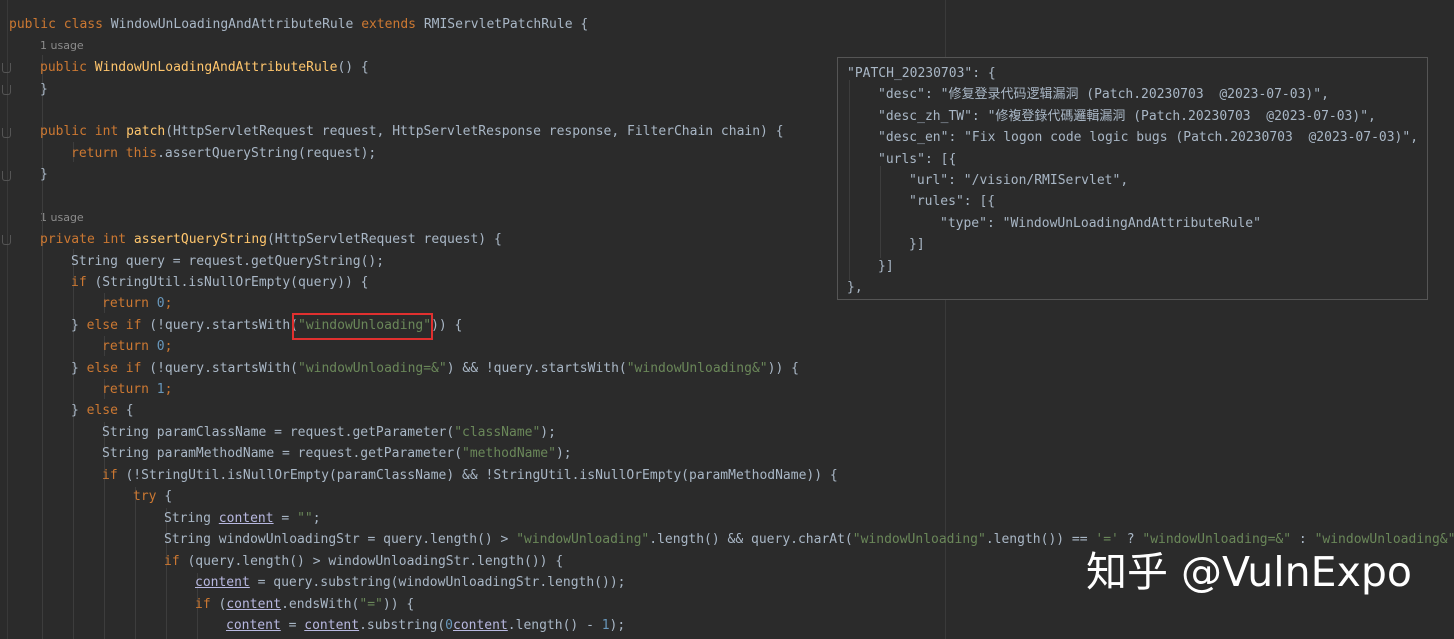  I want to click on code-token: .length() -, so click(554, 625).